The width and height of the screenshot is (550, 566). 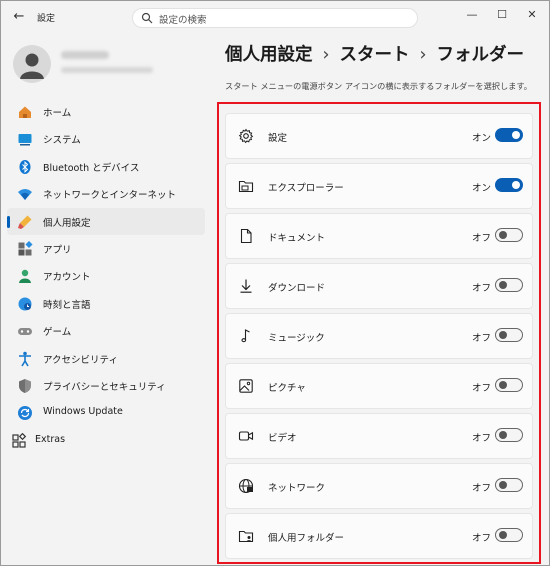 I want to click on bluetooth-icon, so click(x=25, y=166).